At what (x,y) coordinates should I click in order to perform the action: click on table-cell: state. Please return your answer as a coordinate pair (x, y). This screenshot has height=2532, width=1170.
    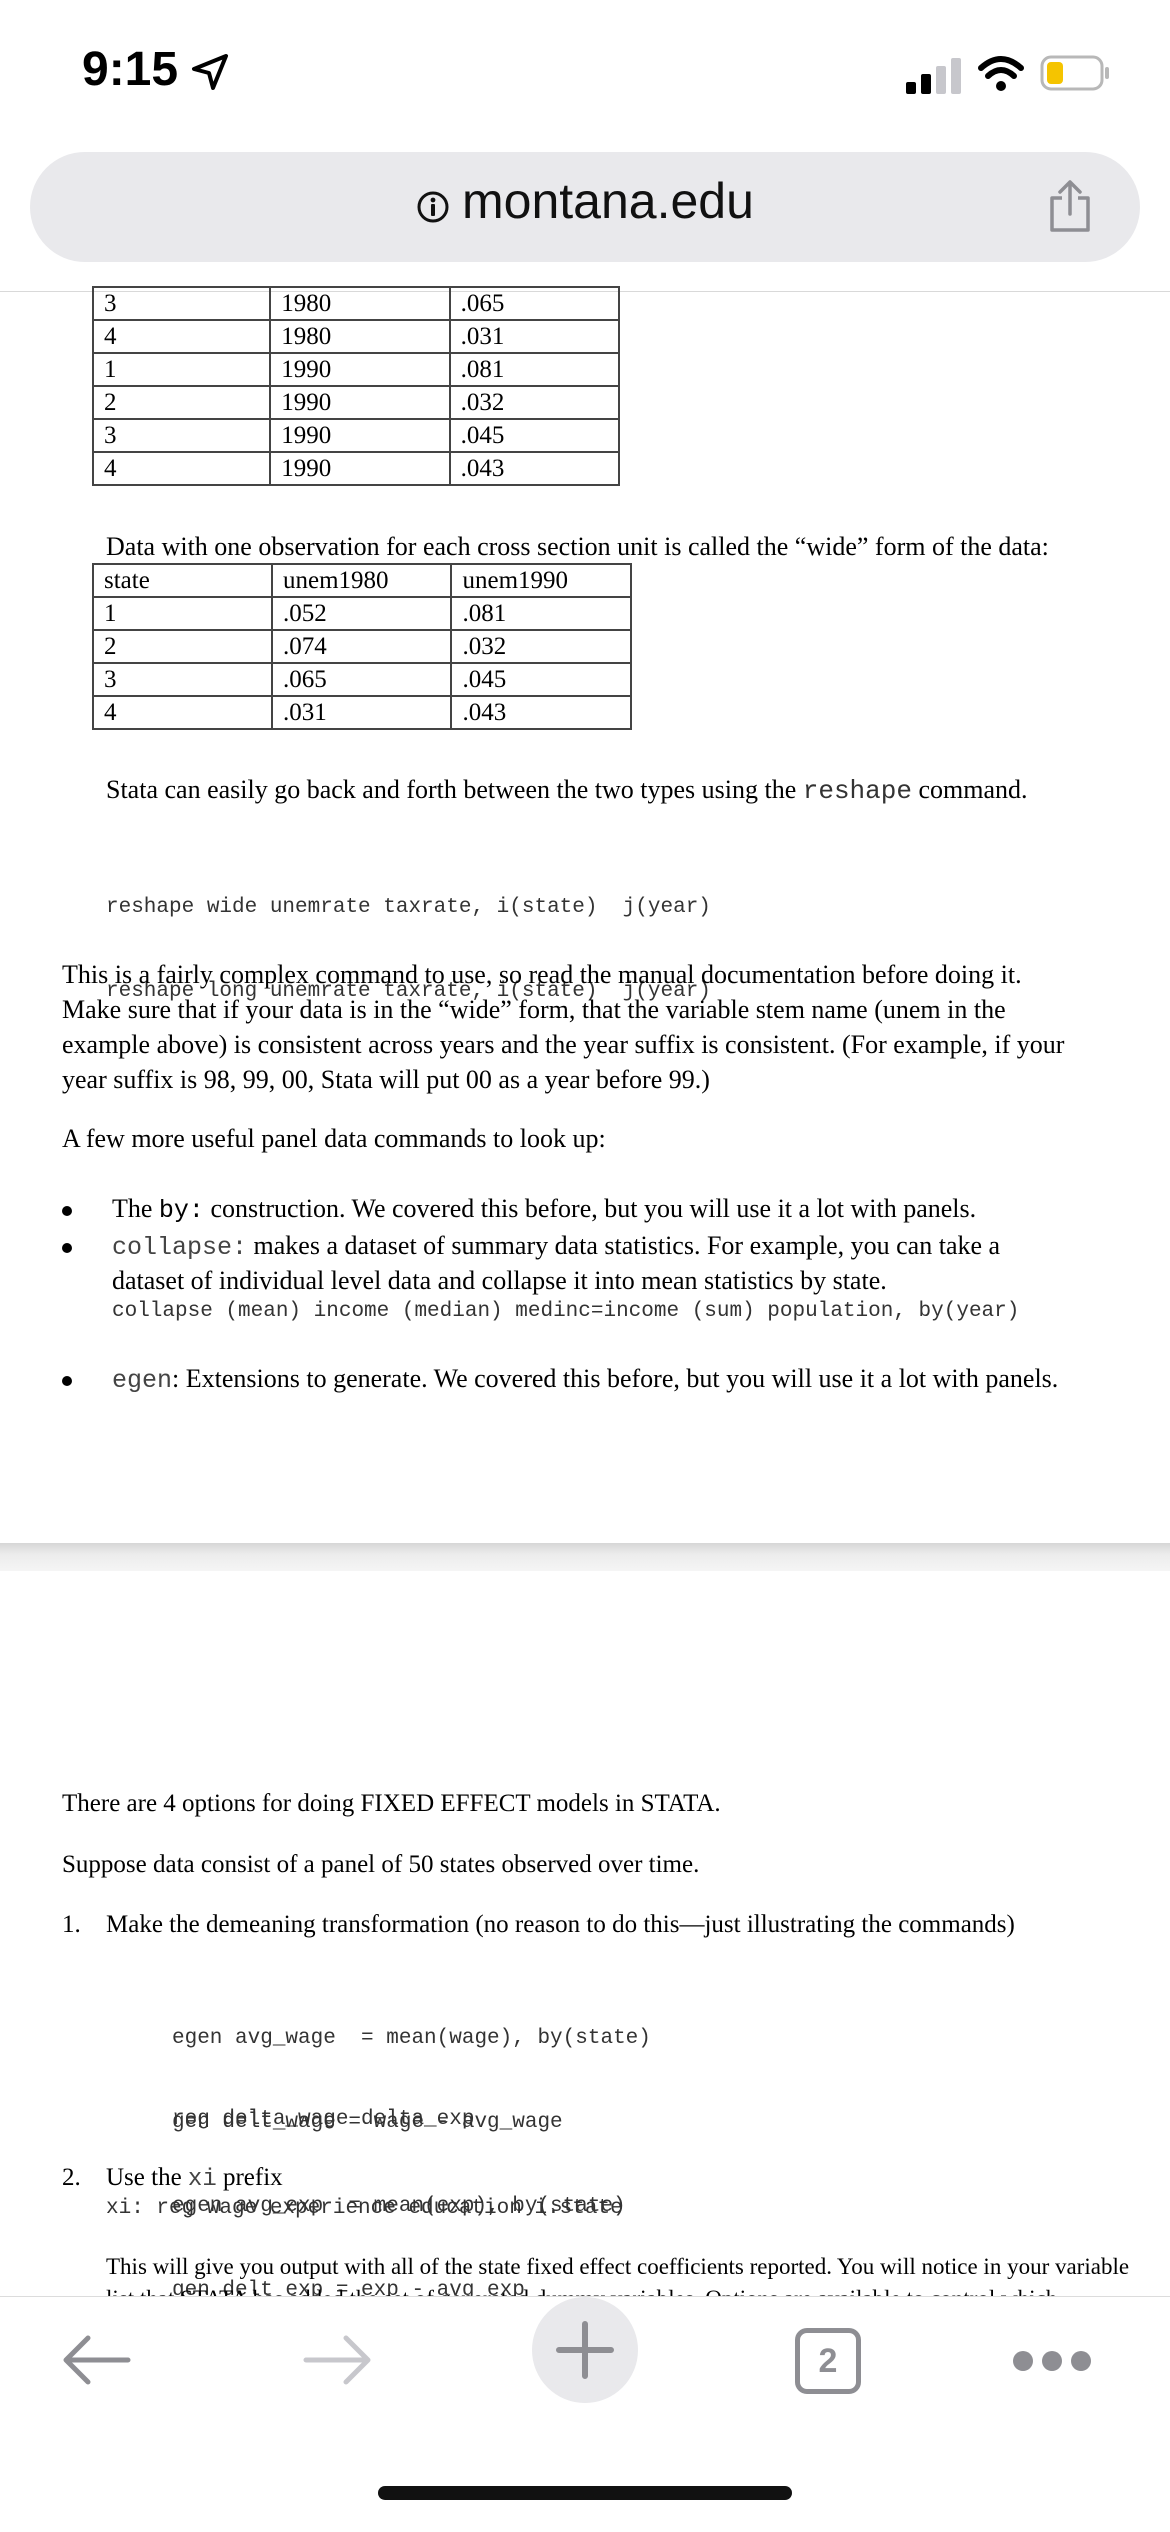
    Looking at the image, I should click on (182, 580).